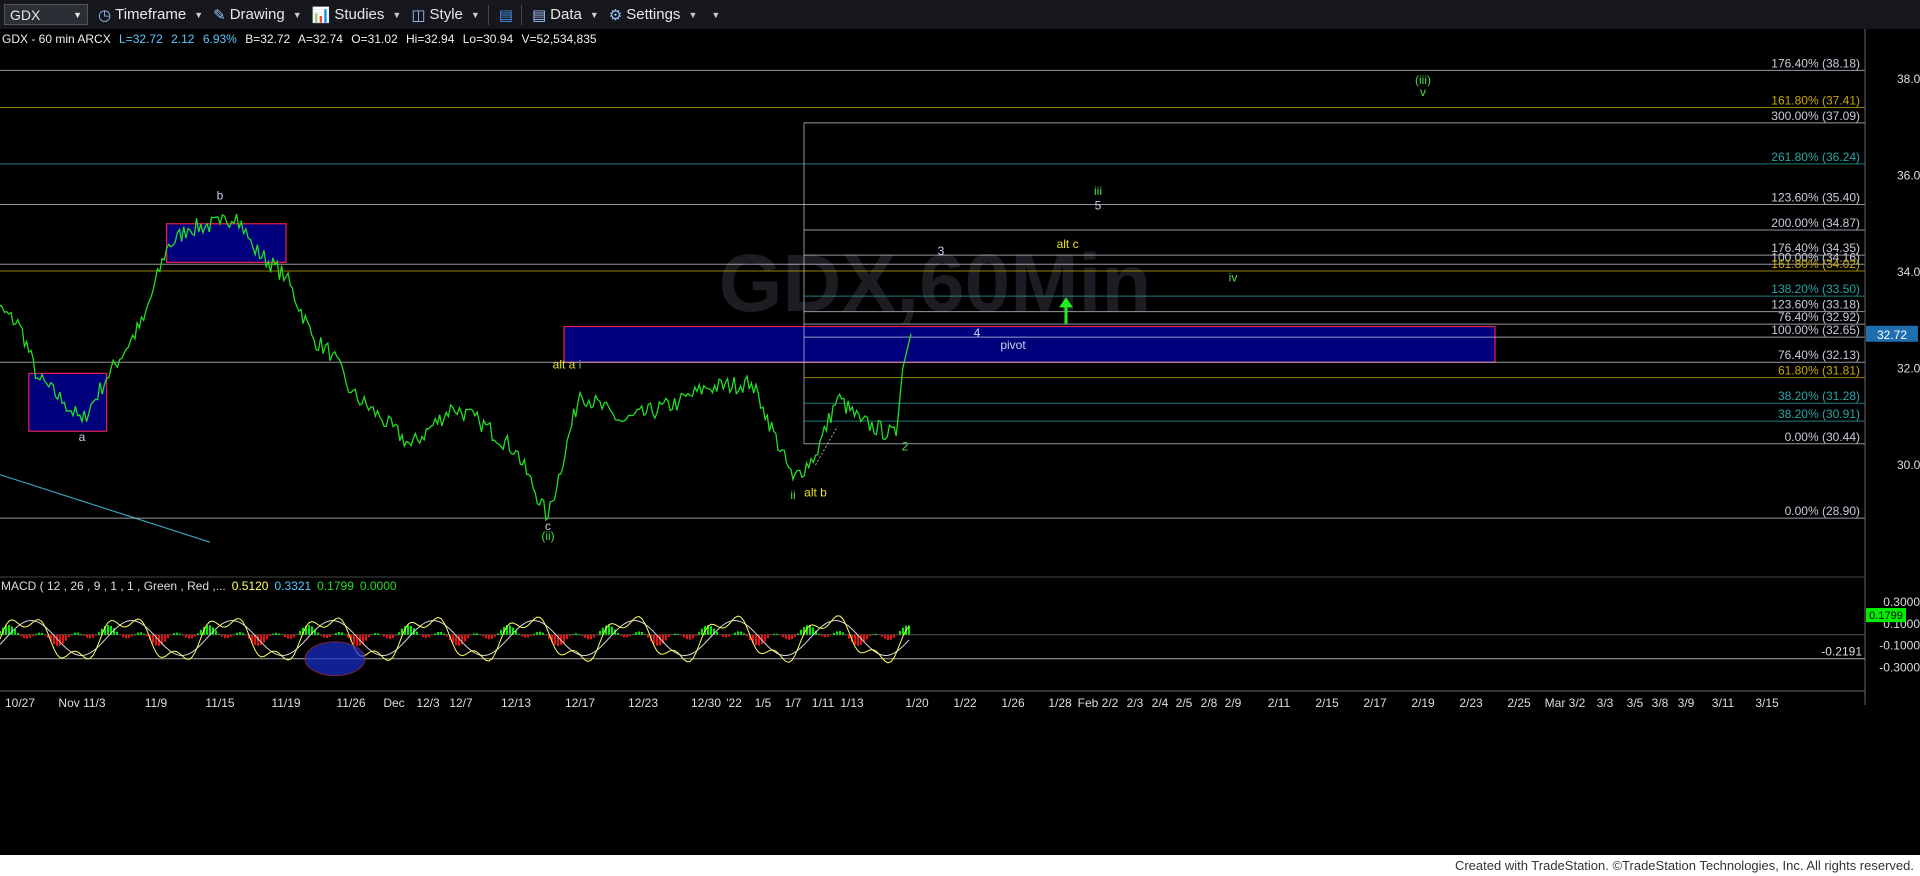 This screenshot has width=1920, height=876. Describe the element at coordinates (1013, 345) in the screenshot. I see `wave-label: pivot` at that location.